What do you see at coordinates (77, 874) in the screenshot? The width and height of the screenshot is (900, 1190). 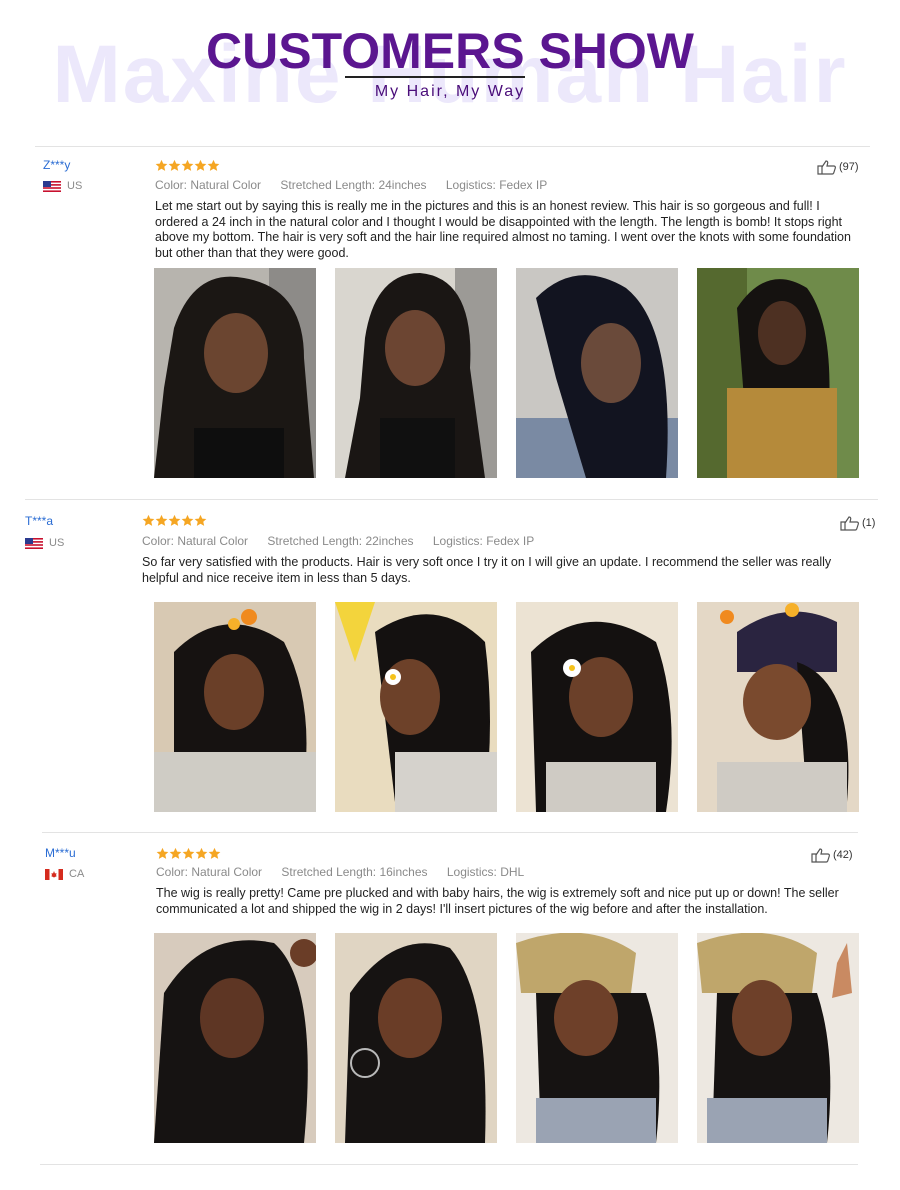 I see `country-code: CA` at bounding box center [77, 874].